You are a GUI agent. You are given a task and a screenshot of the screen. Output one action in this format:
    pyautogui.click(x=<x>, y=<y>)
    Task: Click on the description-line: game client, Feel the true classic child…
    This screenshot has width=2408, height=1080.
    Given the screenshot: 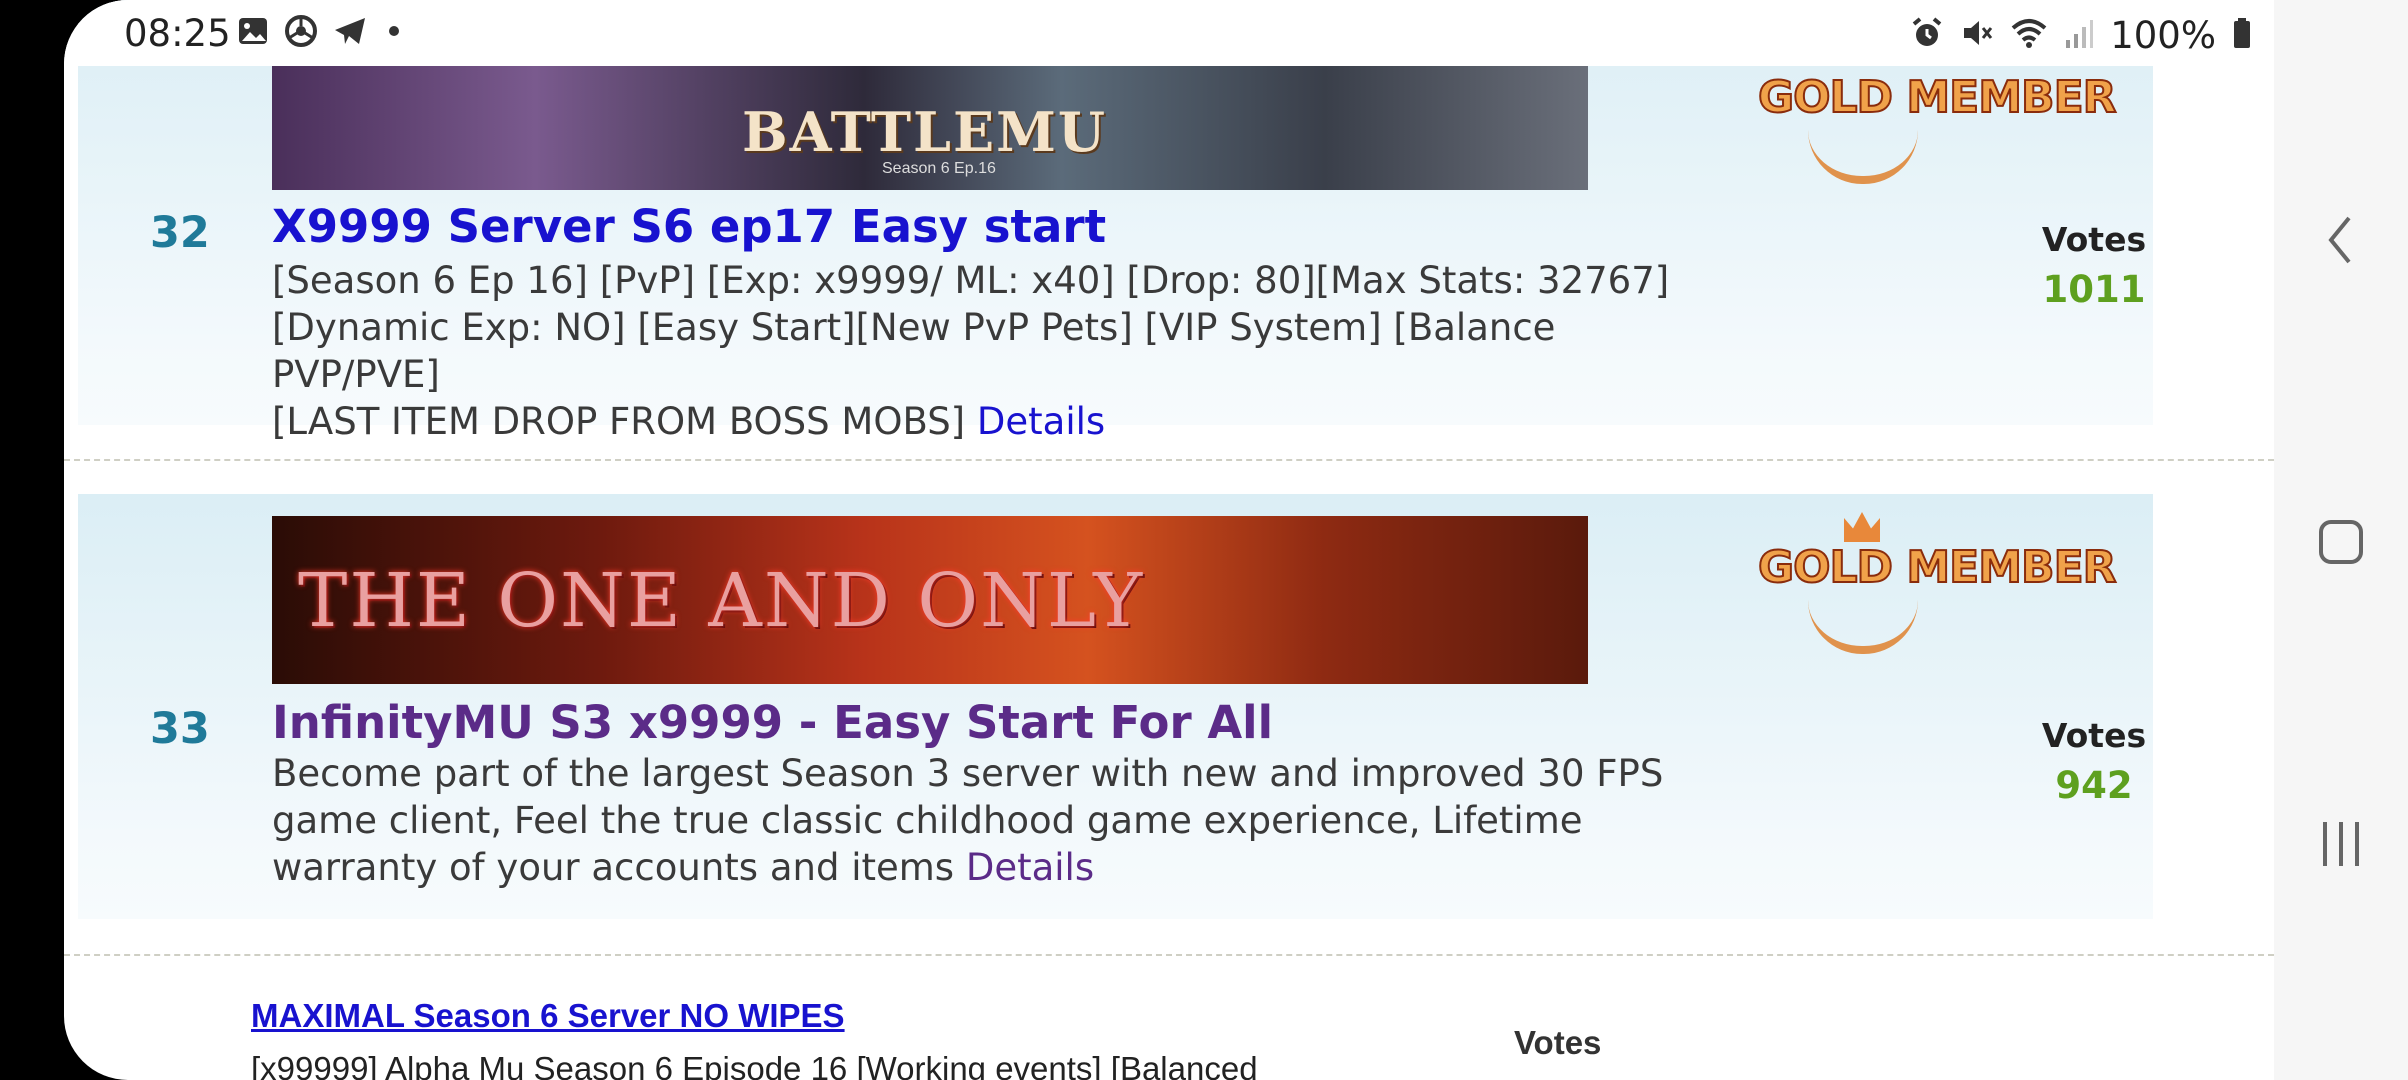 What is the action you would take?
    pyautogui.click(x=927, y=820)
    